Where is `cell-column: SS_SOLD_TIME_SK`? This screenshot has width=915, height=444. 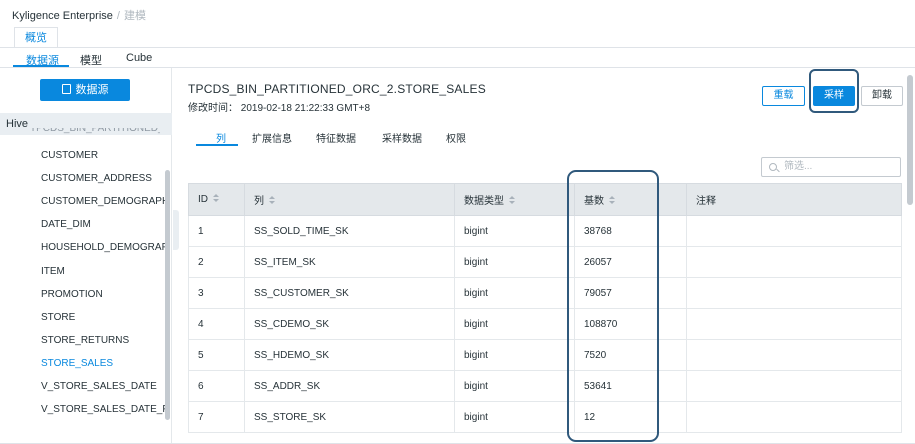 cell-column: SS_SOLD_TIME_SK is located at coordinates (349, 231).